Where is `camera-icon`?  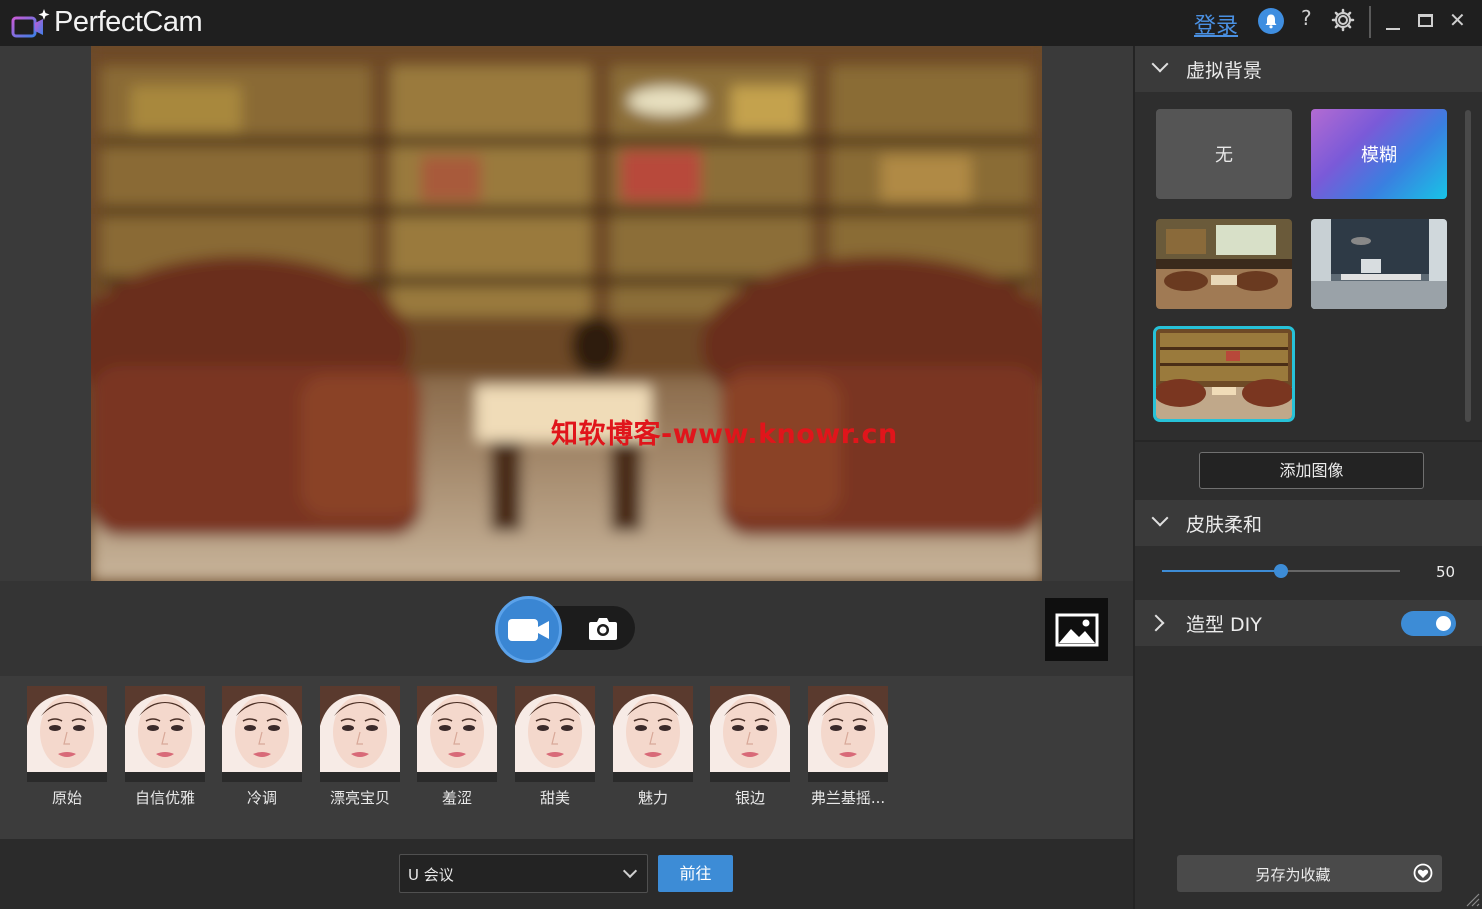
camera-icon is located at coordinates (603, 629).